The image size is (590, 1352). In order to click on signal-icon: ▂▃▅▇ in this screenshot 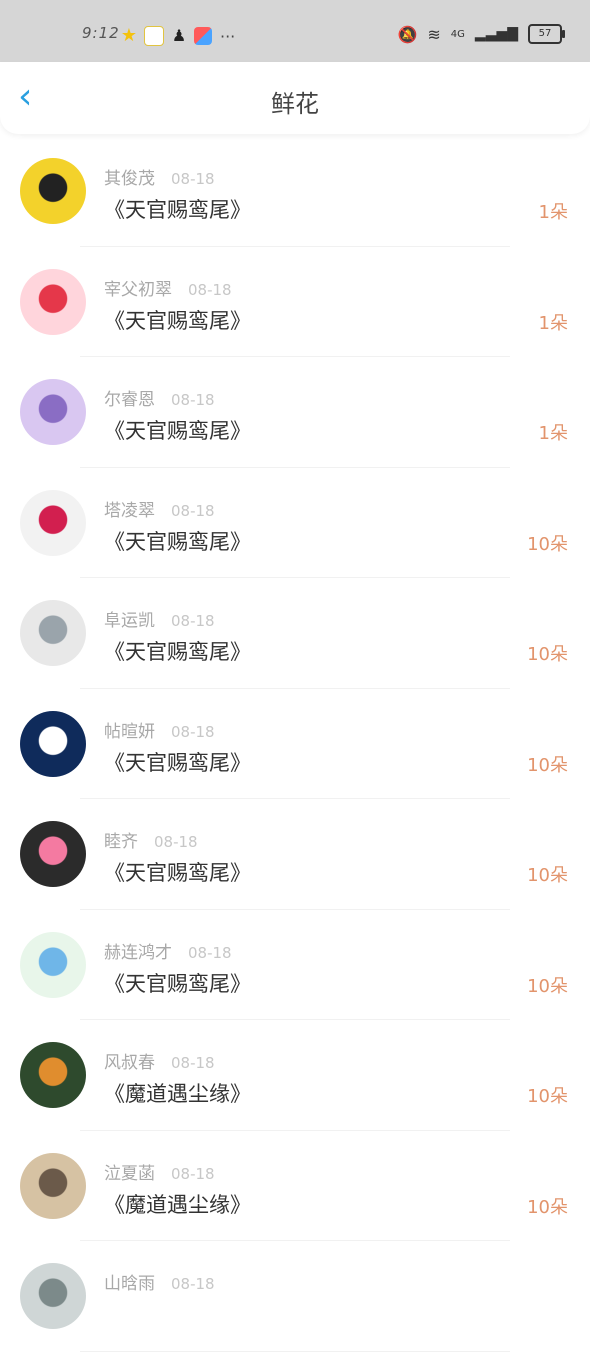, I will do `click(496, 34)`.